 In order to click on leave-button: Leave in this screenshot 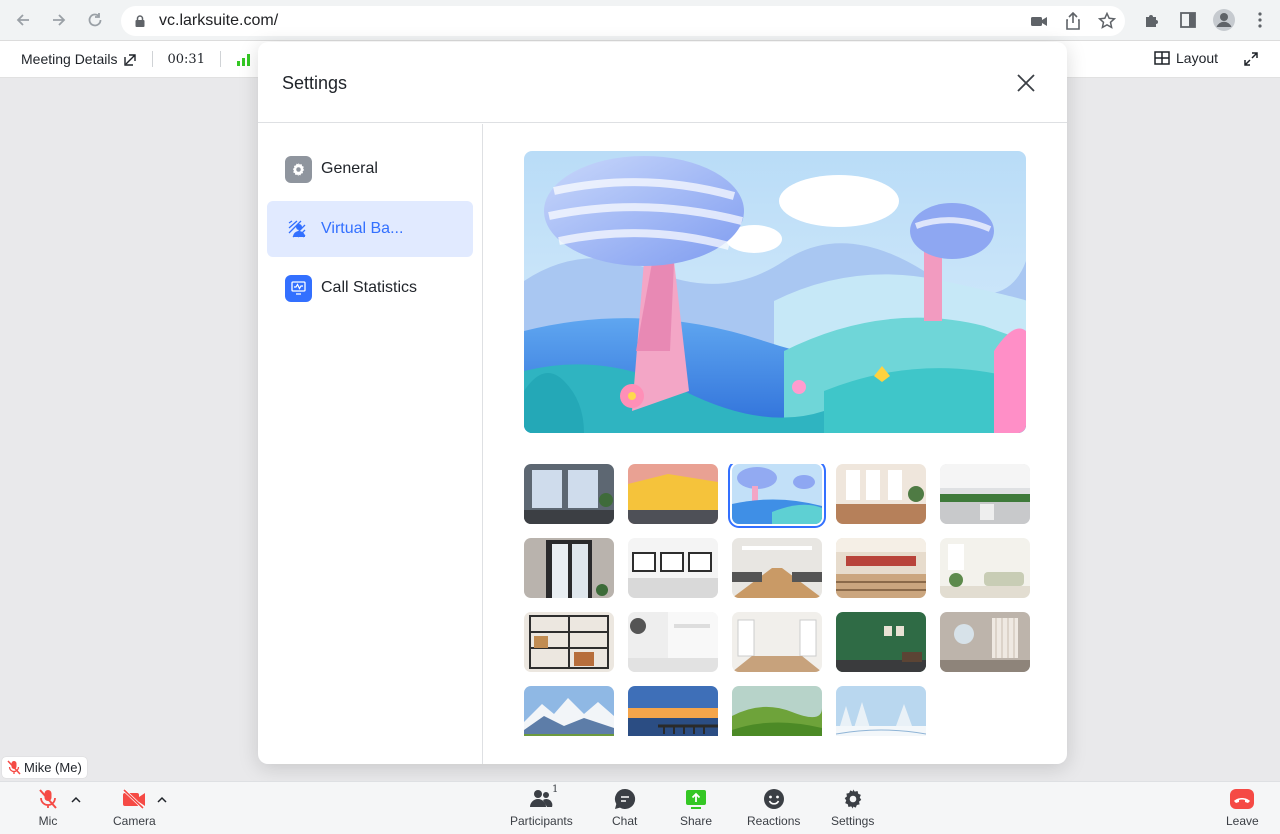, I will do `click(1242, 808)`.